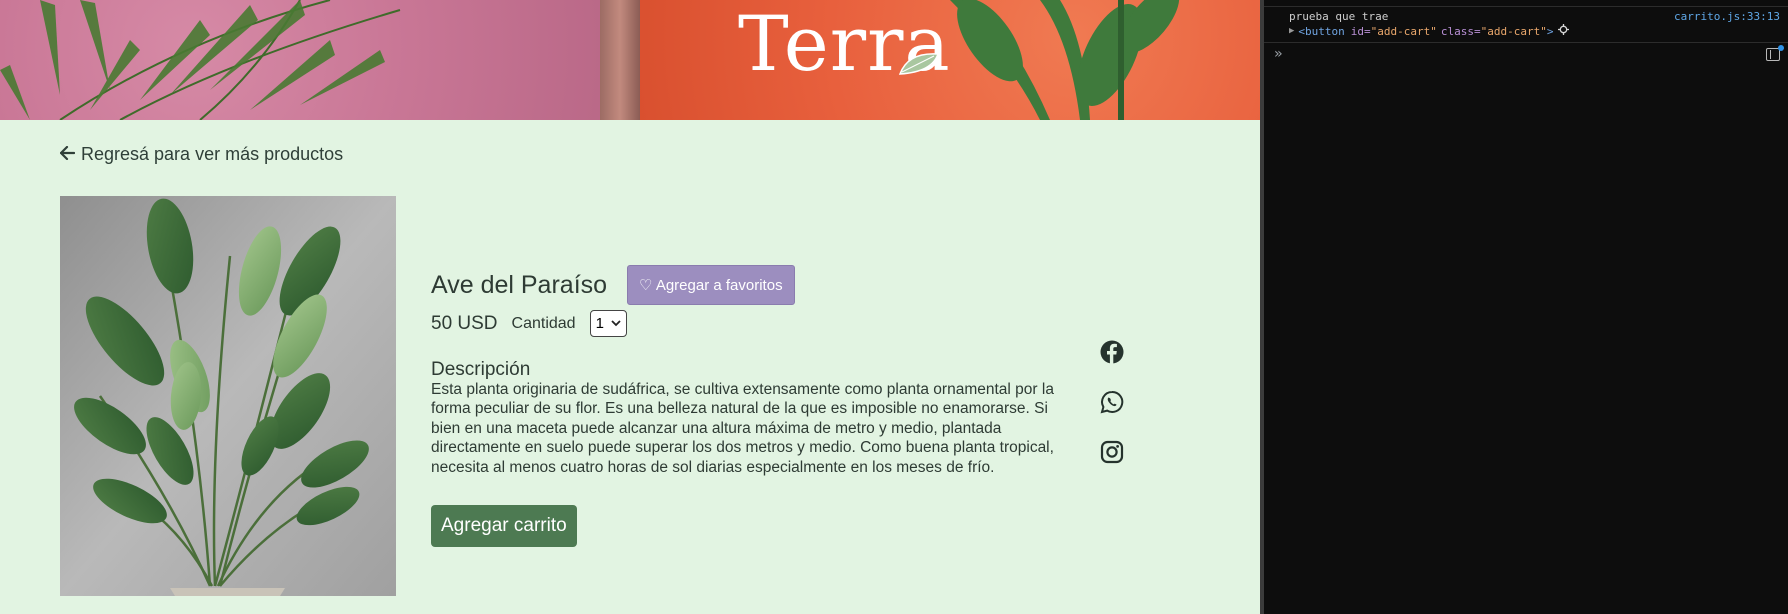 The image size is (1788, 614). I want to click on inspect-node-icon, so click(1563, 31).